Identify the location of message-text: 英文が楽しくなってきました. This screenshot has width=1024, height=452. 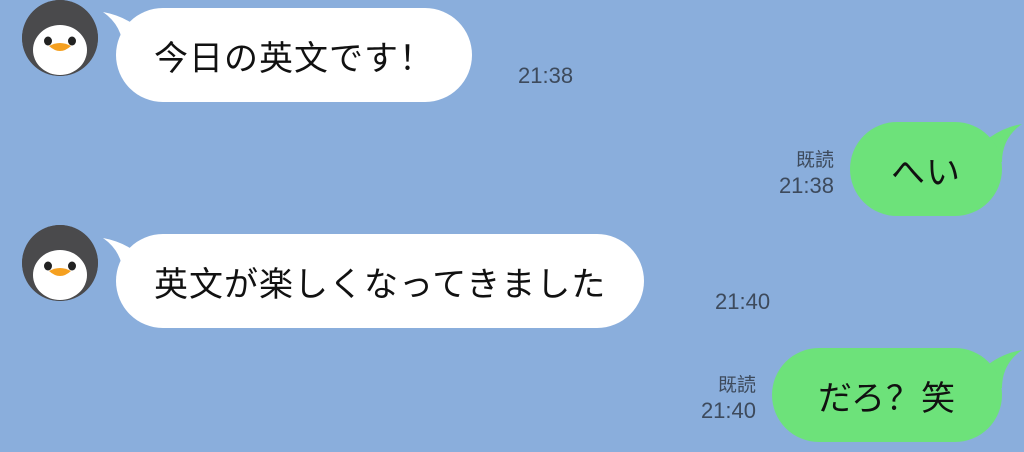
(380, 284).